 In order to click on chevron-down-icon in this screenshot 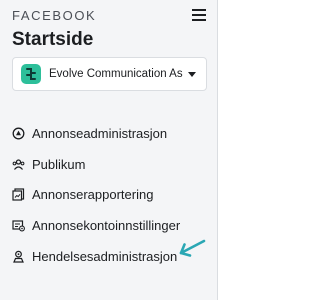, I will do `click(192, 74)`.